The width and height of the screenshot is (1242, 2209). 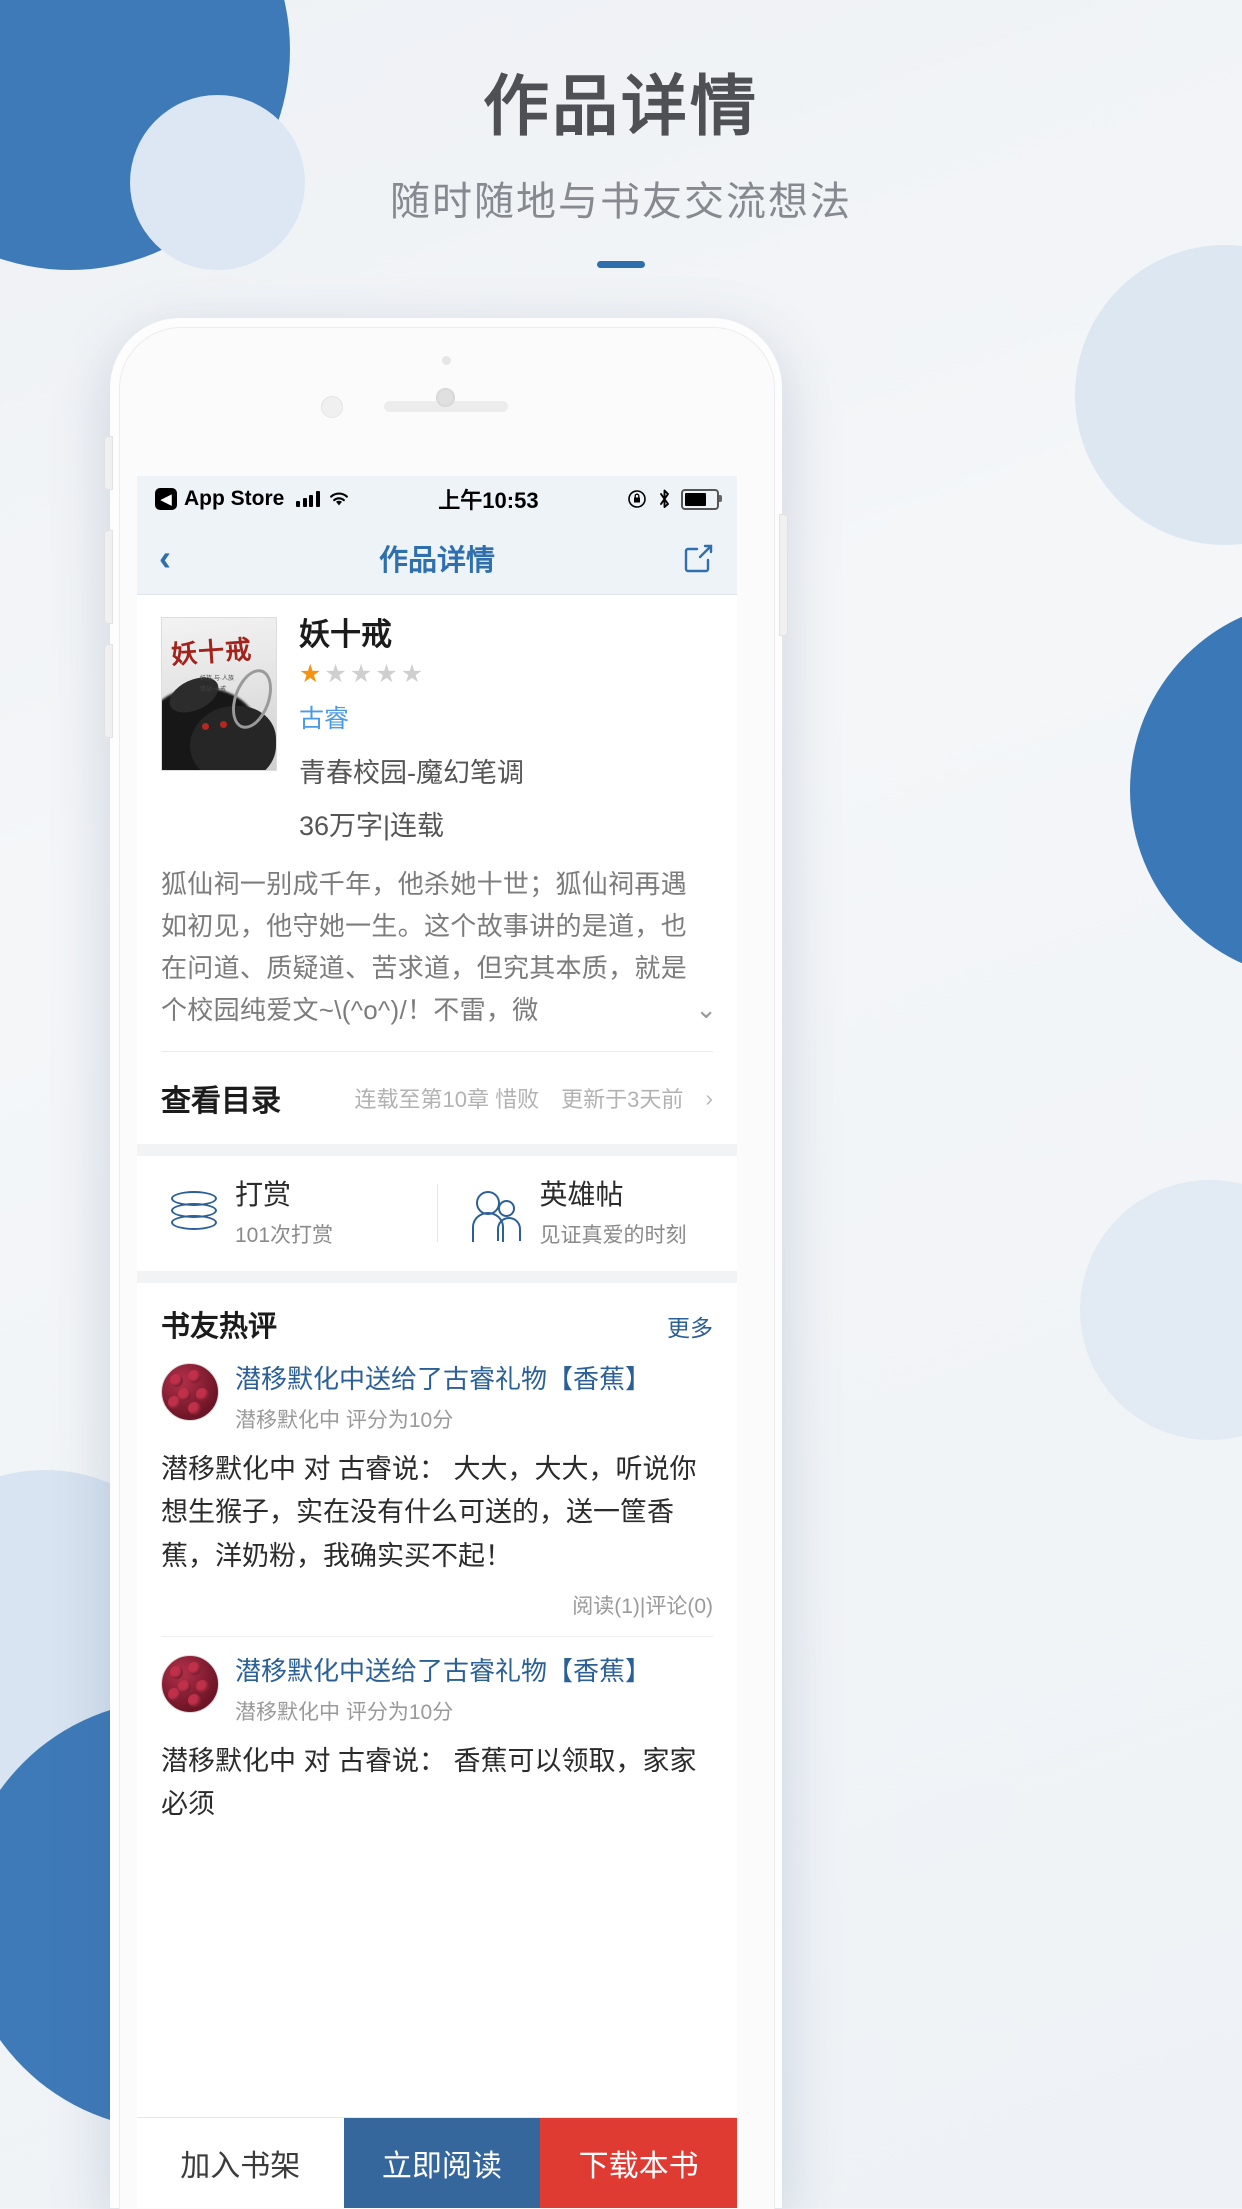 I want to click on hero-post-action: 英雄帖 见证真爱的时刻, so click(x=588, y=1213).